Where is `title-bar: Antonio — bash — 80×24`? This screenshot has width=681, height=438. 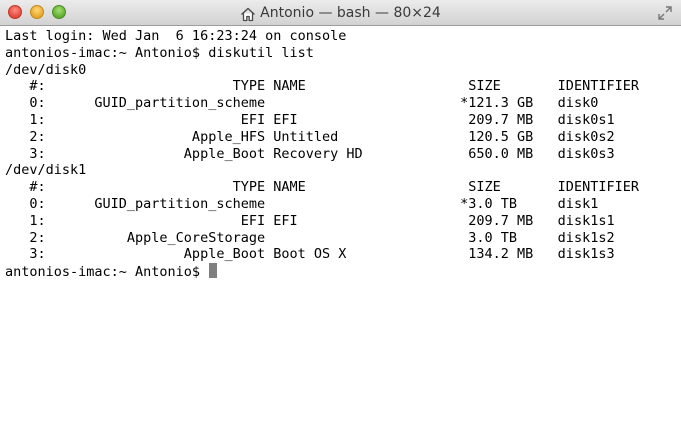
title-bar: Antonio — bash — 80×24 is located at coordinates (340, 13).